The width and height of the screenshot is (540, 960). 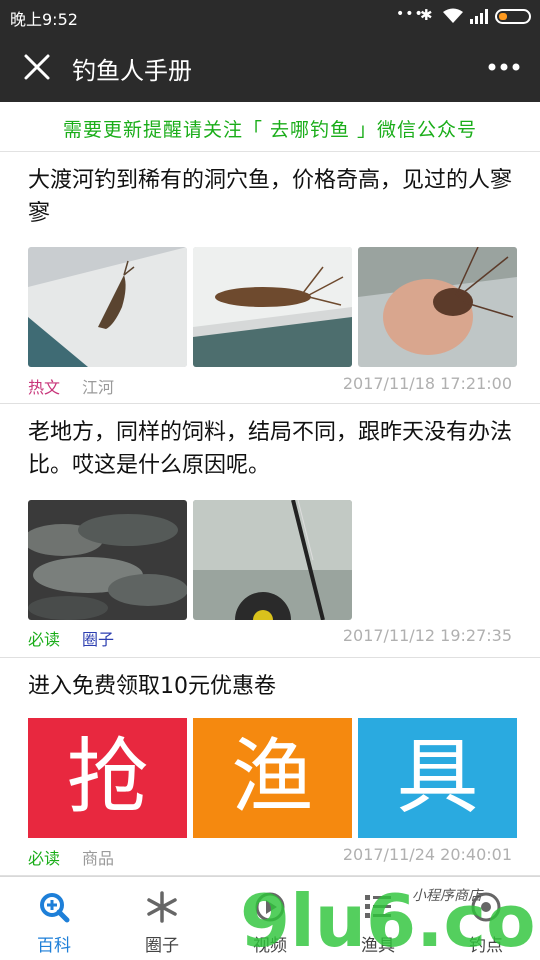 I want to click on promo-block: 具, so click(x=437, y=778).